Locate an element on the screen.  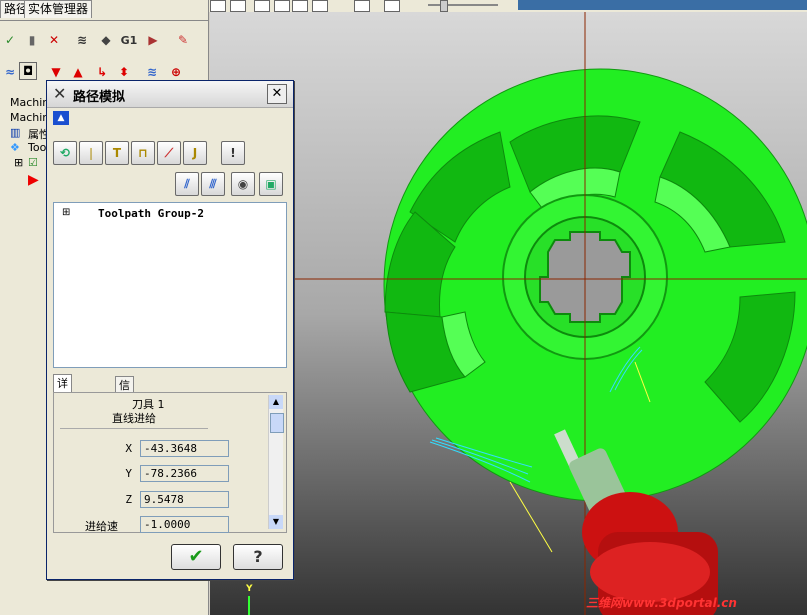
z-label: Z is located at coordinates (128, 499).